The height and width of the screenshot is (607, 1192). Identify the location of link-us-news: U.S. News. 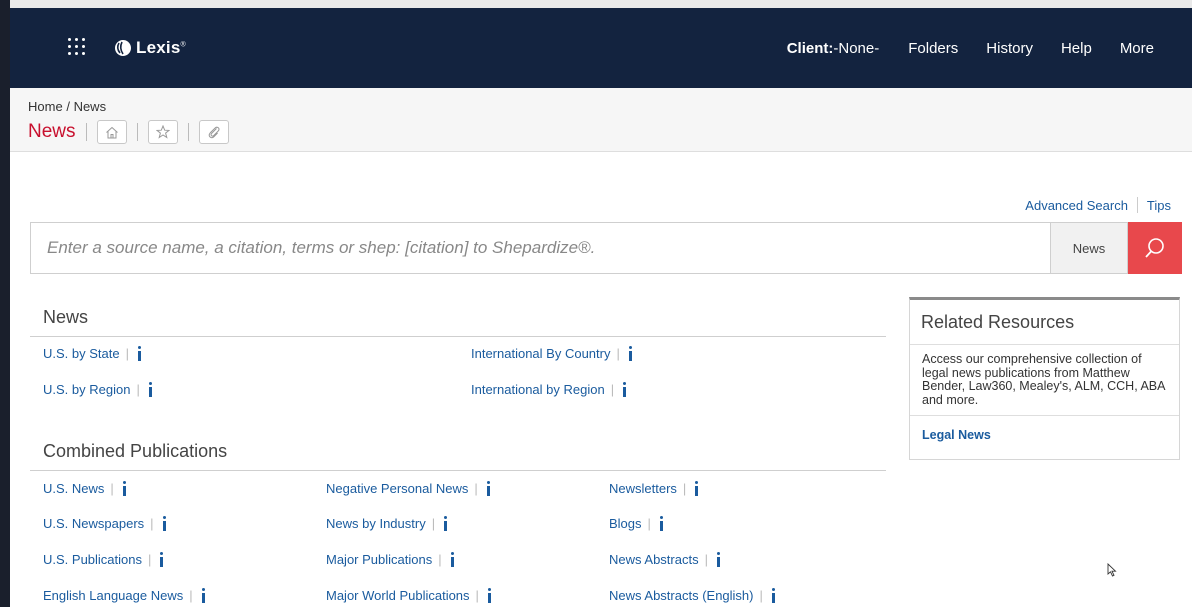
(73, 488).